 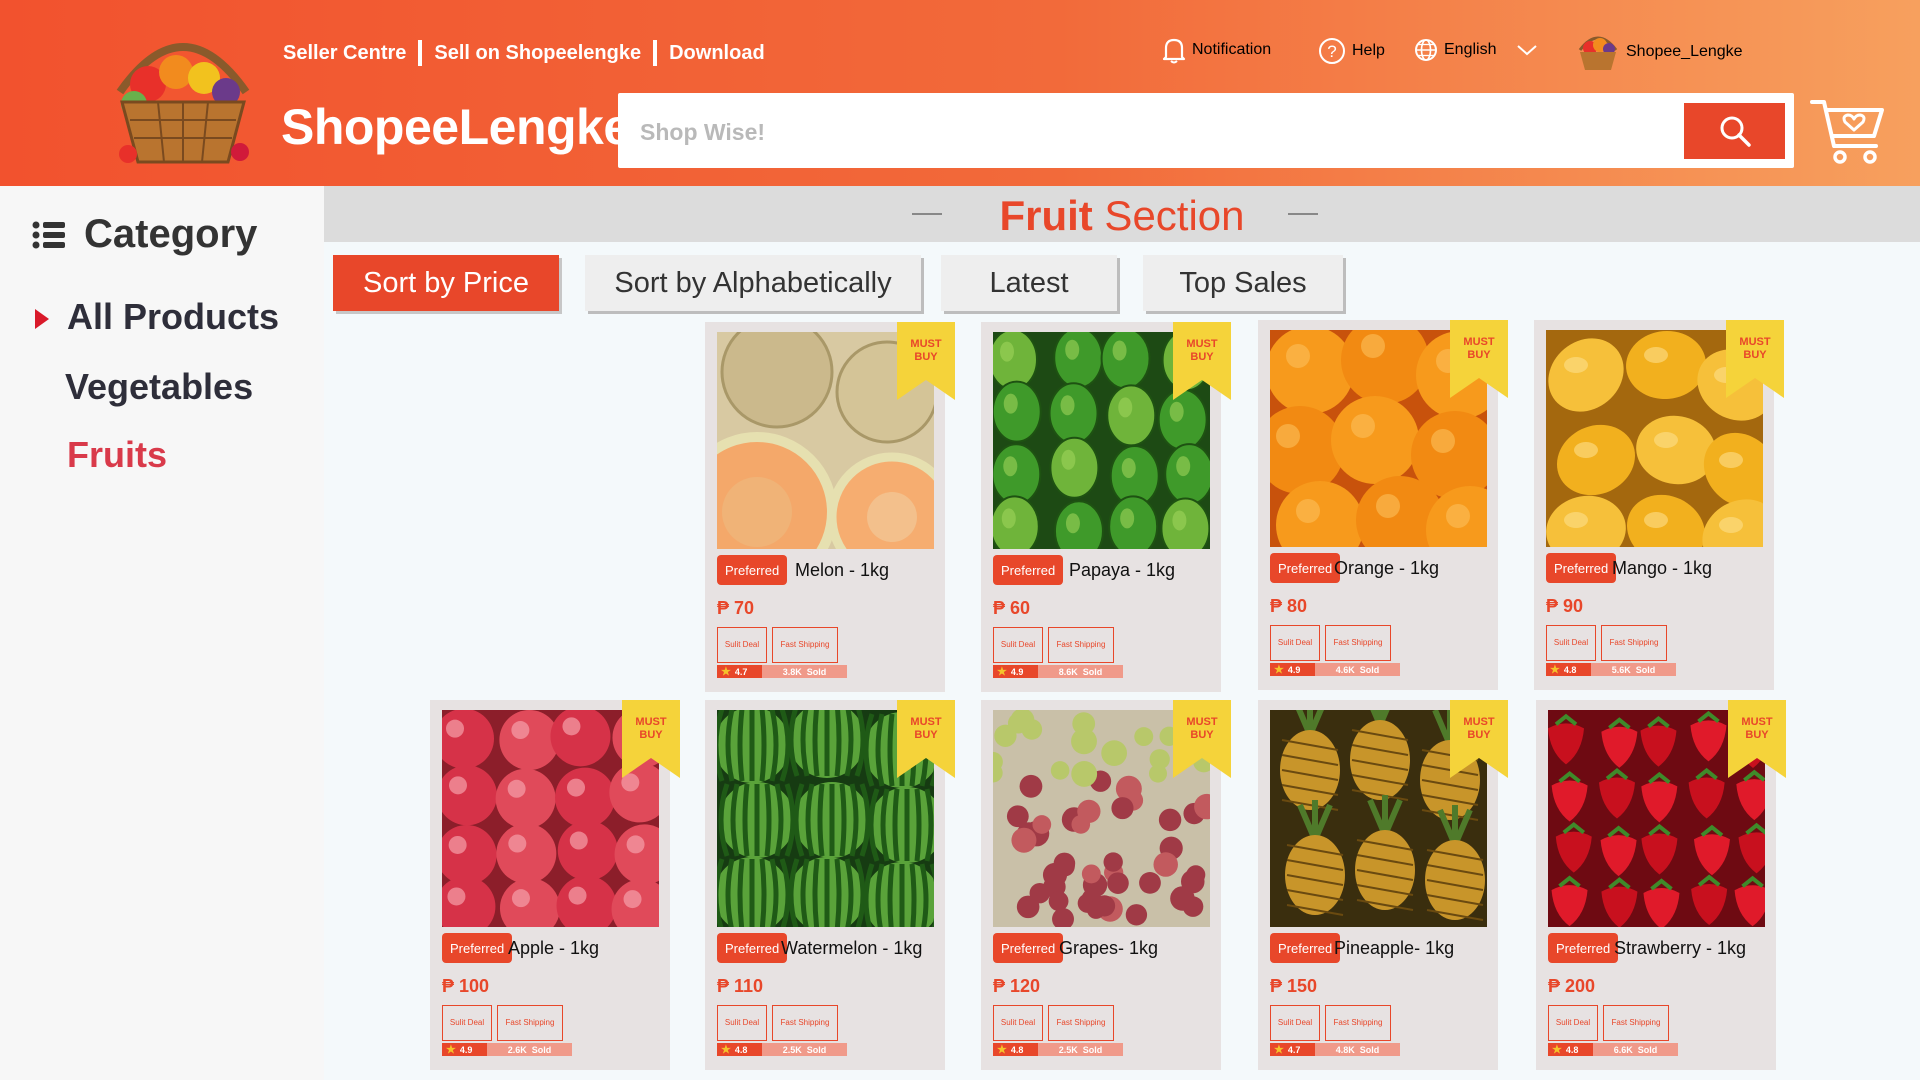 I want to click on rating-sold-bar: ★ 4.9 2.6K Sold, so click(x=507, y=1049).